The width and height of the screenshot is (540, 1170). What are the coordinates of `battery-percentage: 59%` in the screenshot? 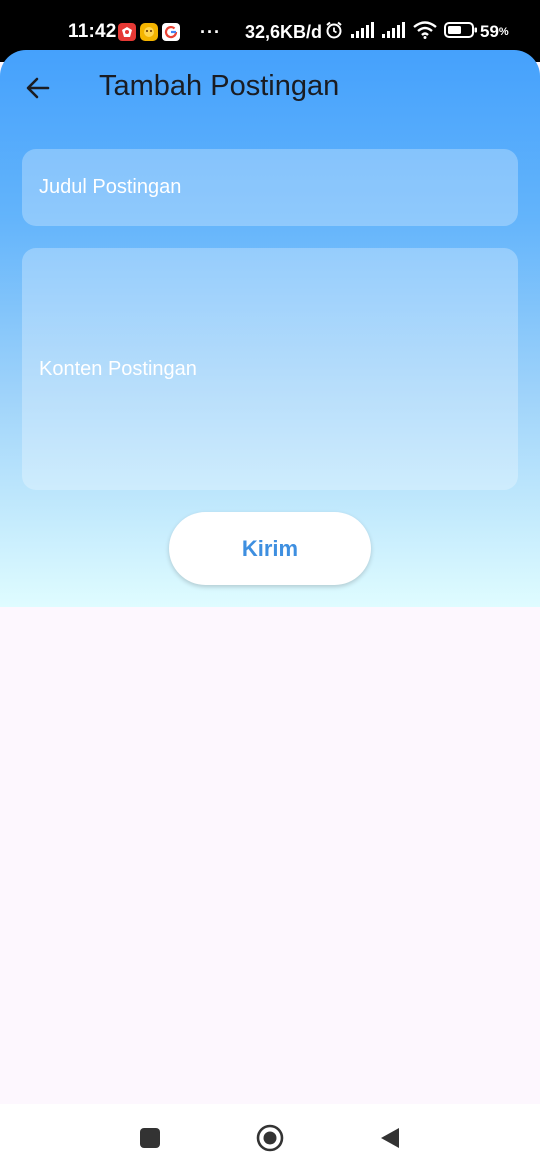 It's located at (494, 32).